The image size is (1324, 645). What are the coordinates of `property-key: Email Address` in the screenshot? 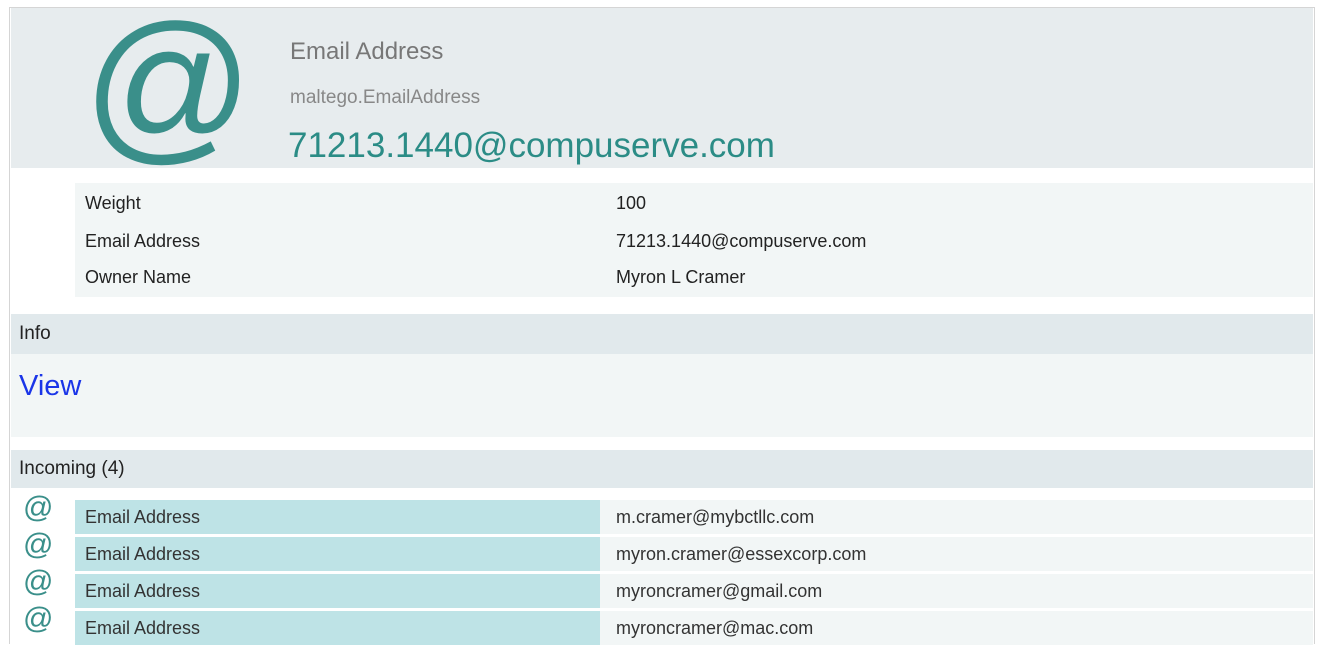 It's located at (143, 241).